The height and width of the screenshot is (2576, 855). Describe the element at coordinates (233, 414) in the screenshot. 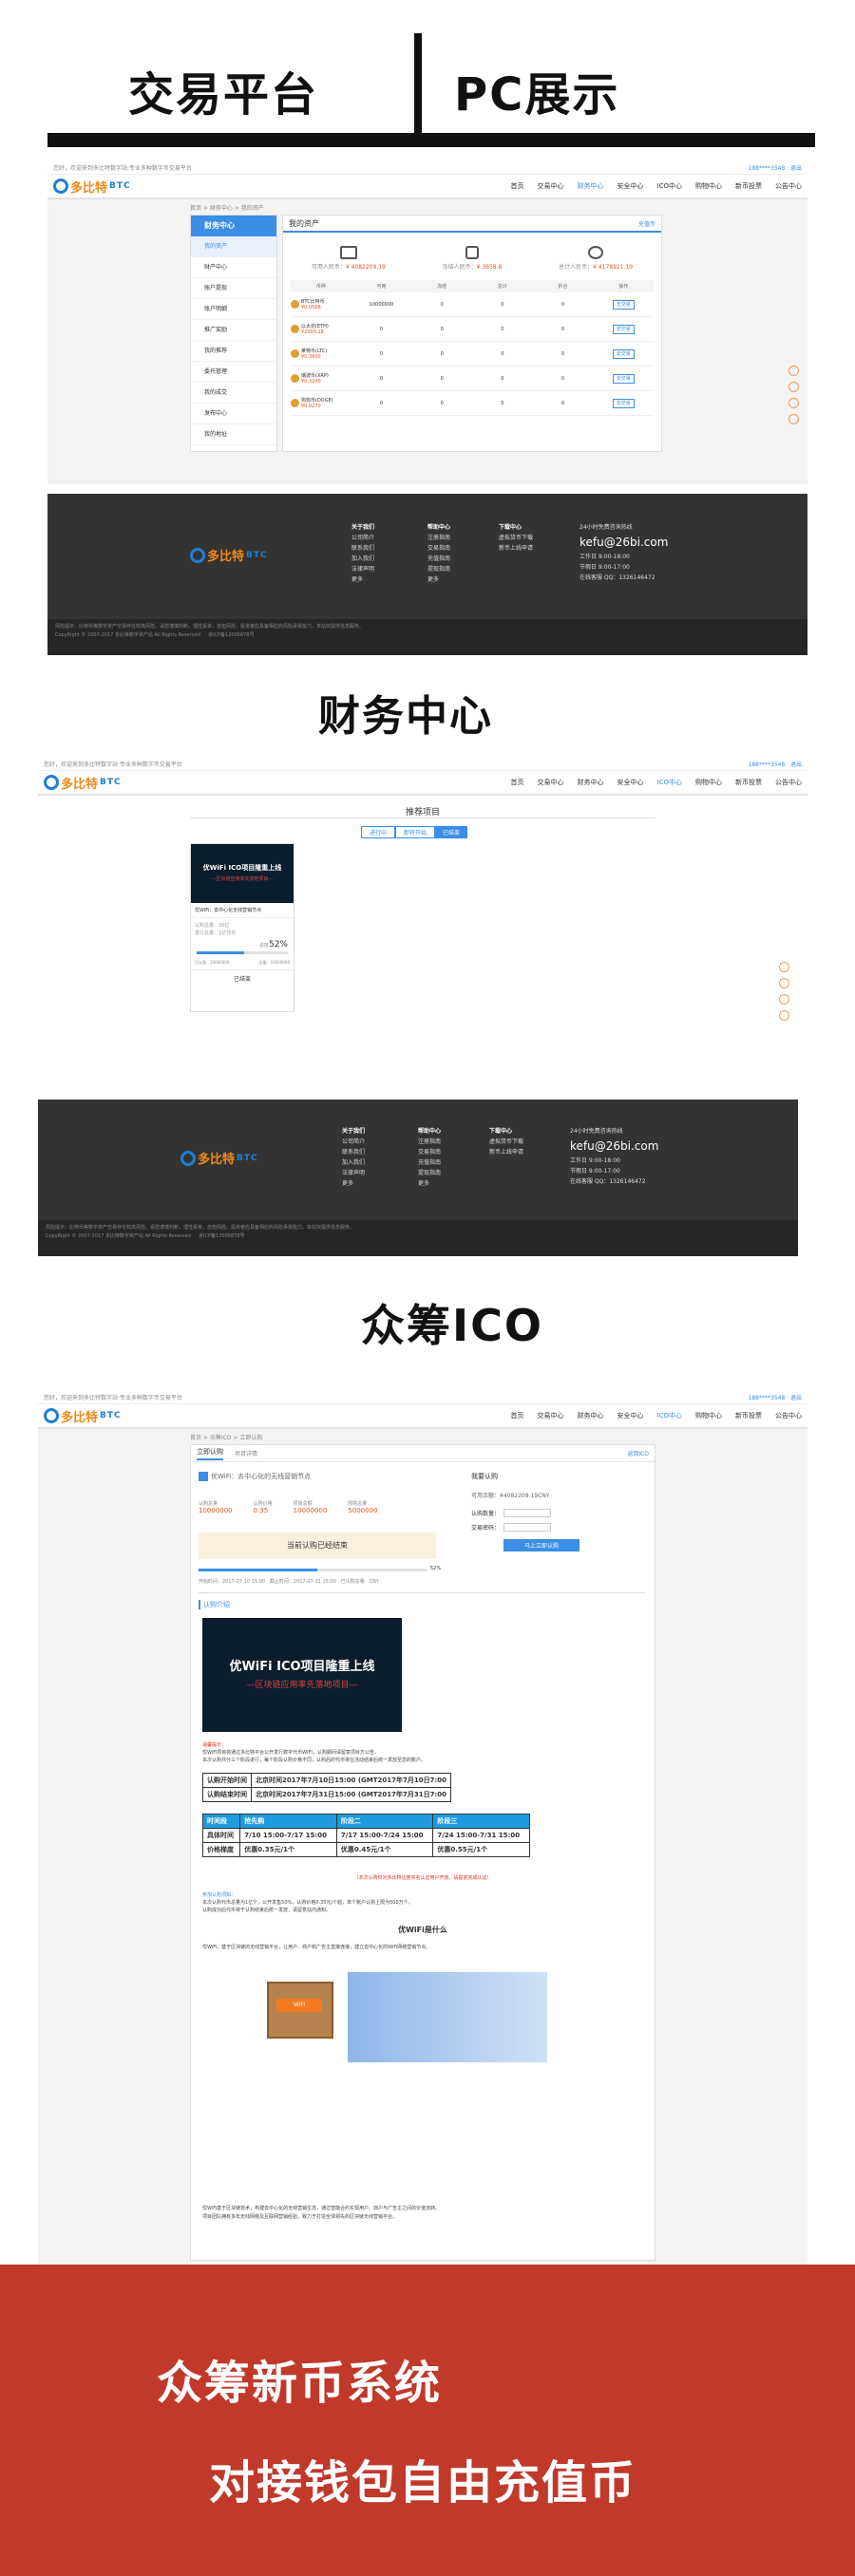

I see `sidebar-item: 发布中心` at that location.